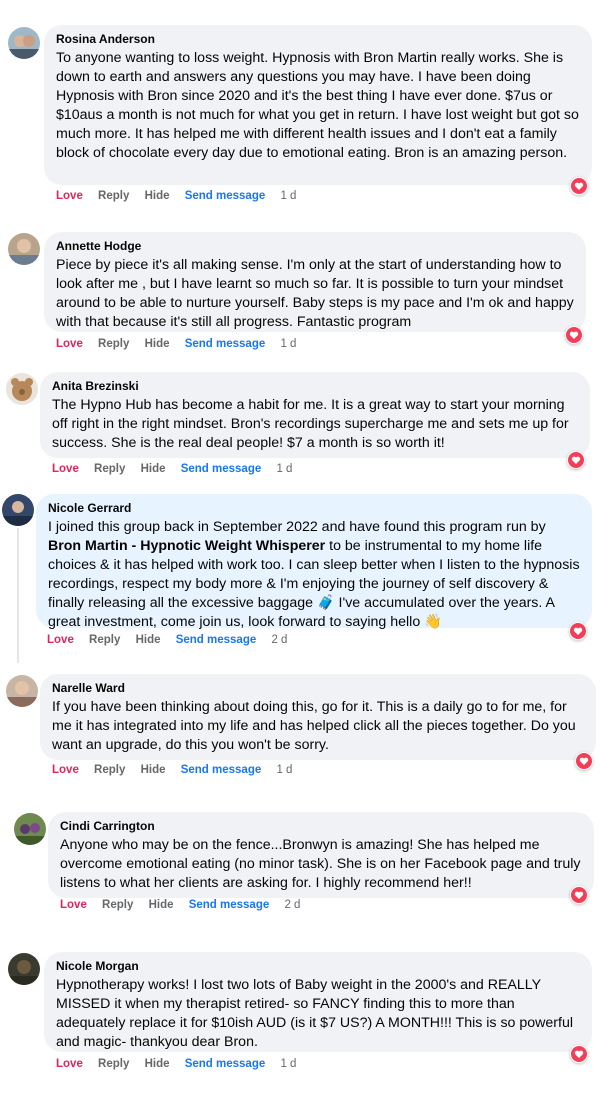 This screenshot has height=1100, width=600. Describe the element at coordinates (318, 966) in the screenshot. I see `comment-author: Nicole Morgan` at that location.